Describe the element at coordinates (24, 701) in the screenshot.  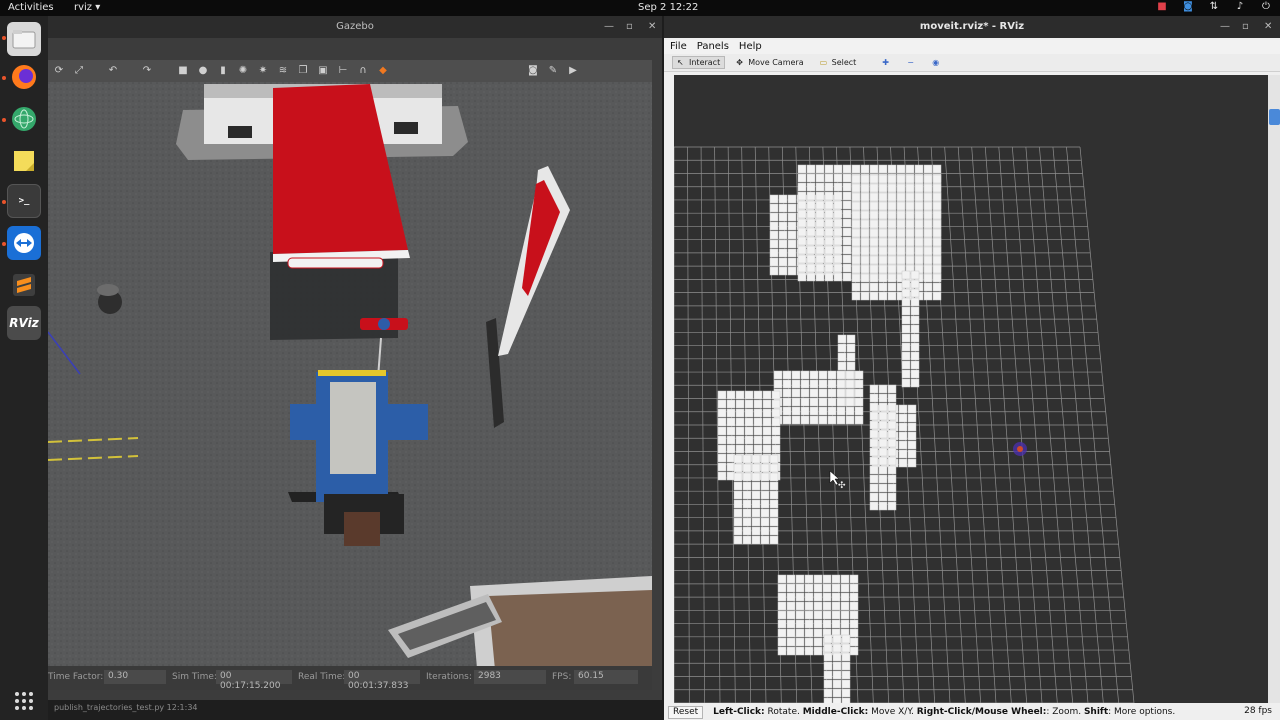
I see `show-applications-icon` at that location.